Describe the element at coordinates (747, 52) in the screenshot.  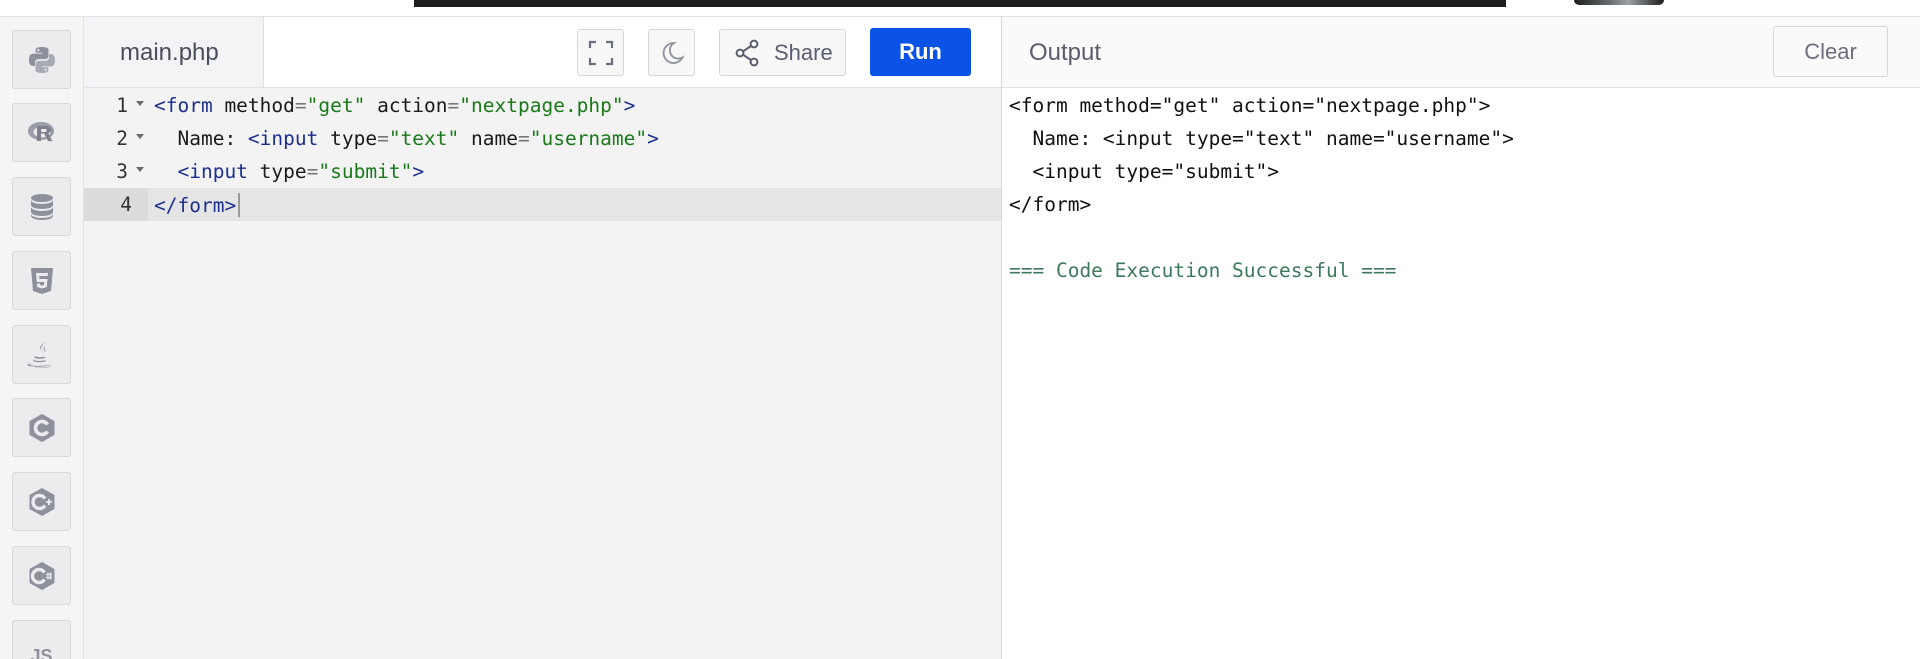
I see `share-icon` at that location.